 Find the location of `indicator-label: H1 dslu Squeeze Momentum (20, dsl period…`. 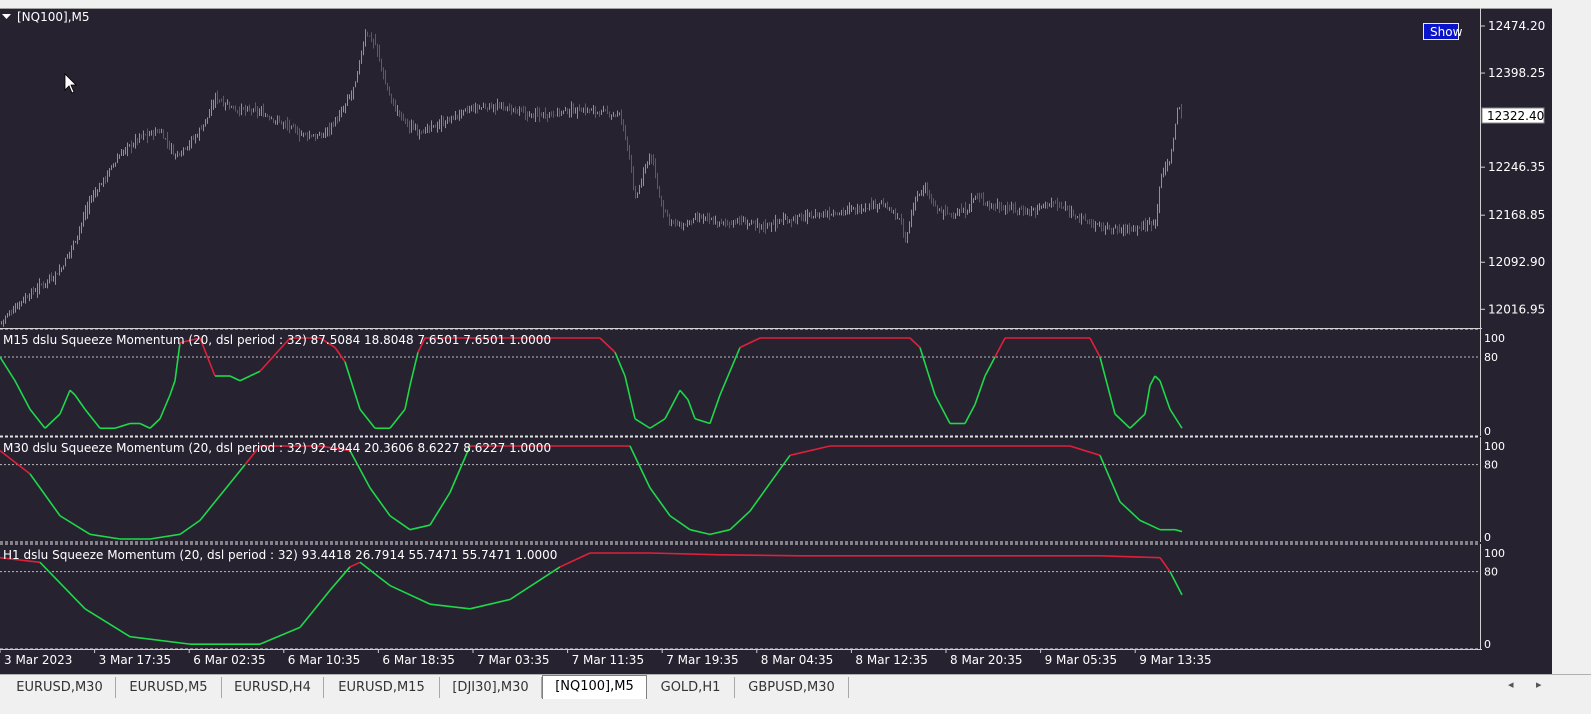

indicator-label: H1 dslu Squeeze Momentum (20, dsl period… is located at coordinates (280, 555).